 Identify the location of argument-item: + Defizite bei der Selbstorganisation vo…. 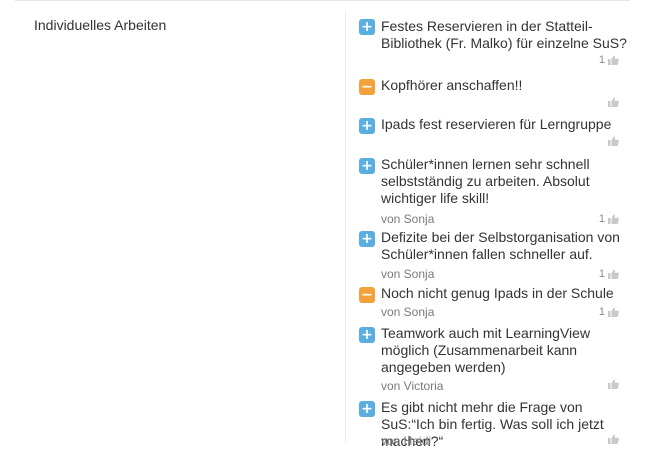
(488, 255).